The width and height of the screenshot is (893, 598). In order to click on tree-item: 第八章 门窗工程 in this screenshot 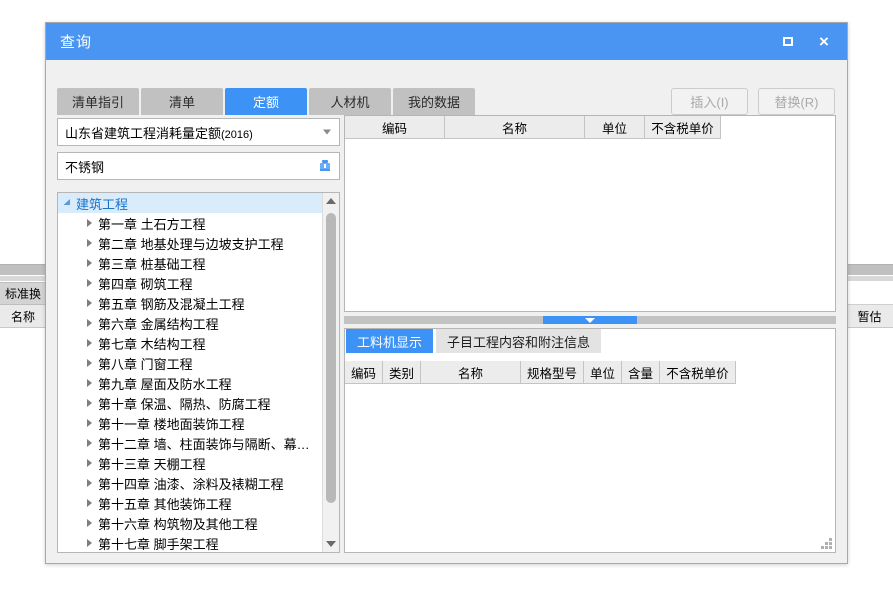, I will do `click(190, 363)`.